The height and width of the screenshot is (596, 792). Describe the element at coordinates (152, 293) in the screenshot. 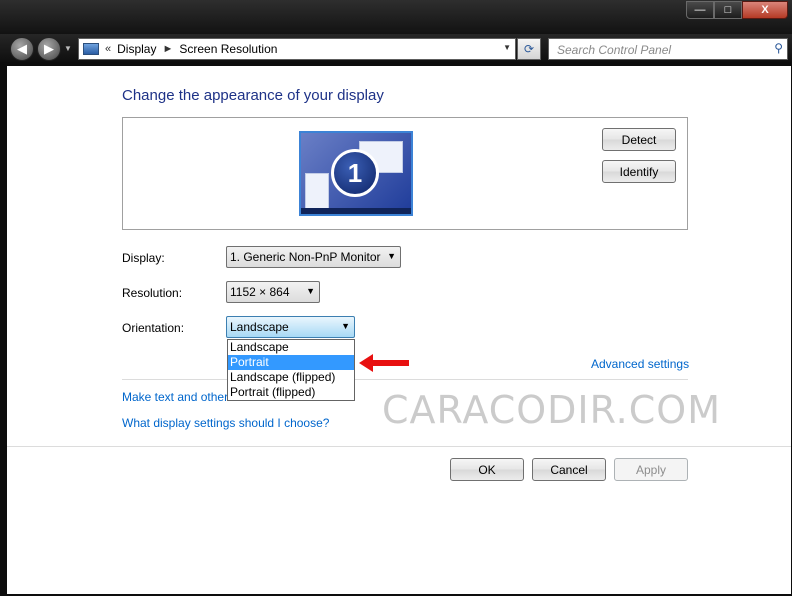

I see `resolution-label: Resolution:` at that location.